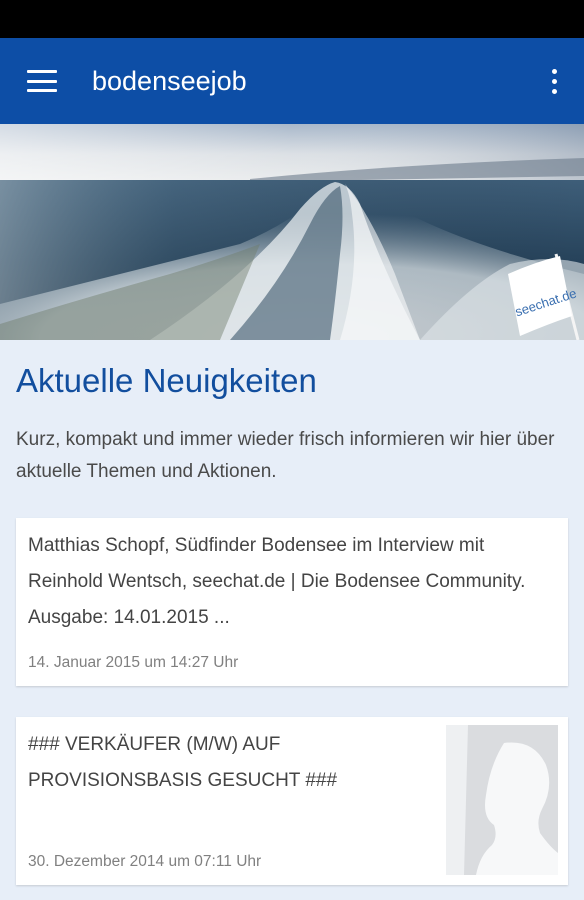 This screenshot has height=900, width=584. What do you see at coordinates (145, 861) in the screenshot?
I see `news-card-date: 30. Dezember 2014 um 07:11 Uhr` at bounding box center [145, 861].